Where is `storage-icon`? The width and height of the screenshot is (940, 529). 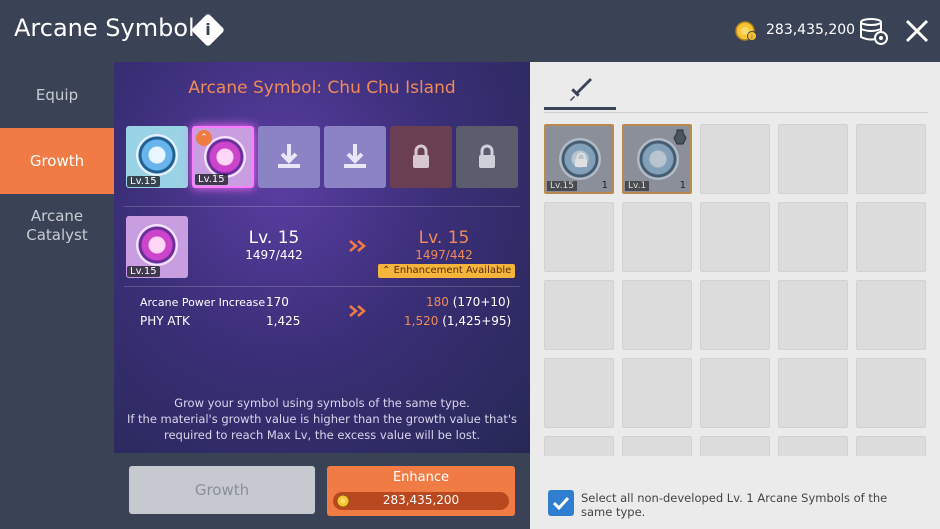
storage-icon is located at coordinates (873, 31).